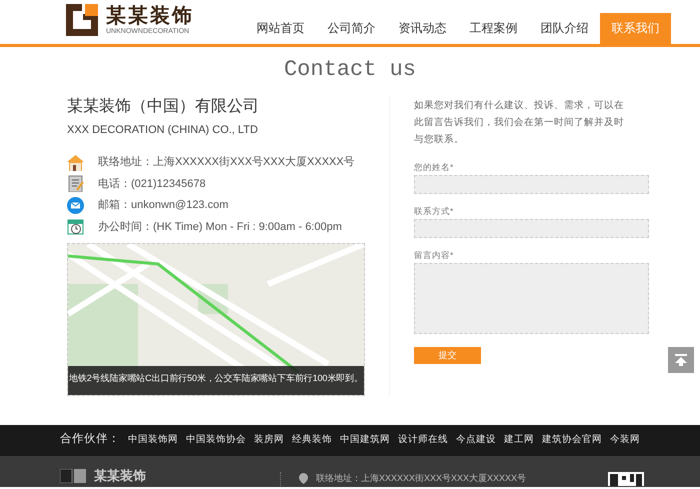  What do you see at coordinates (75, 227) in the screenshot?
I see `calendar-clock-icon` at bounding box center [75, 227].